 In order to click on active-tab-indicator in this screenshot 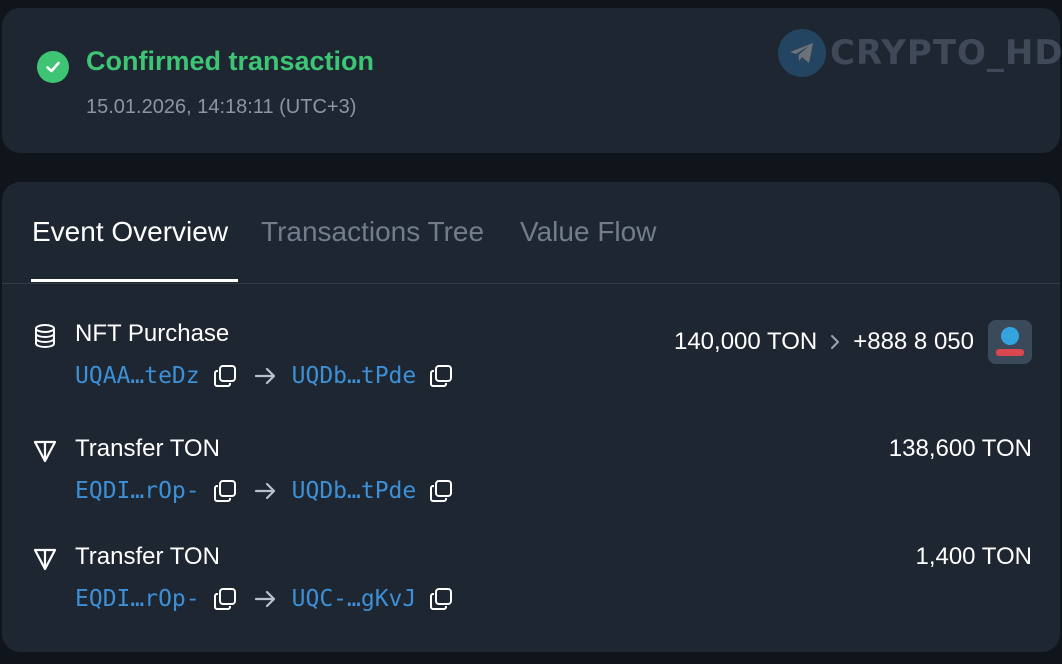, I will do `click(134, 280)`.